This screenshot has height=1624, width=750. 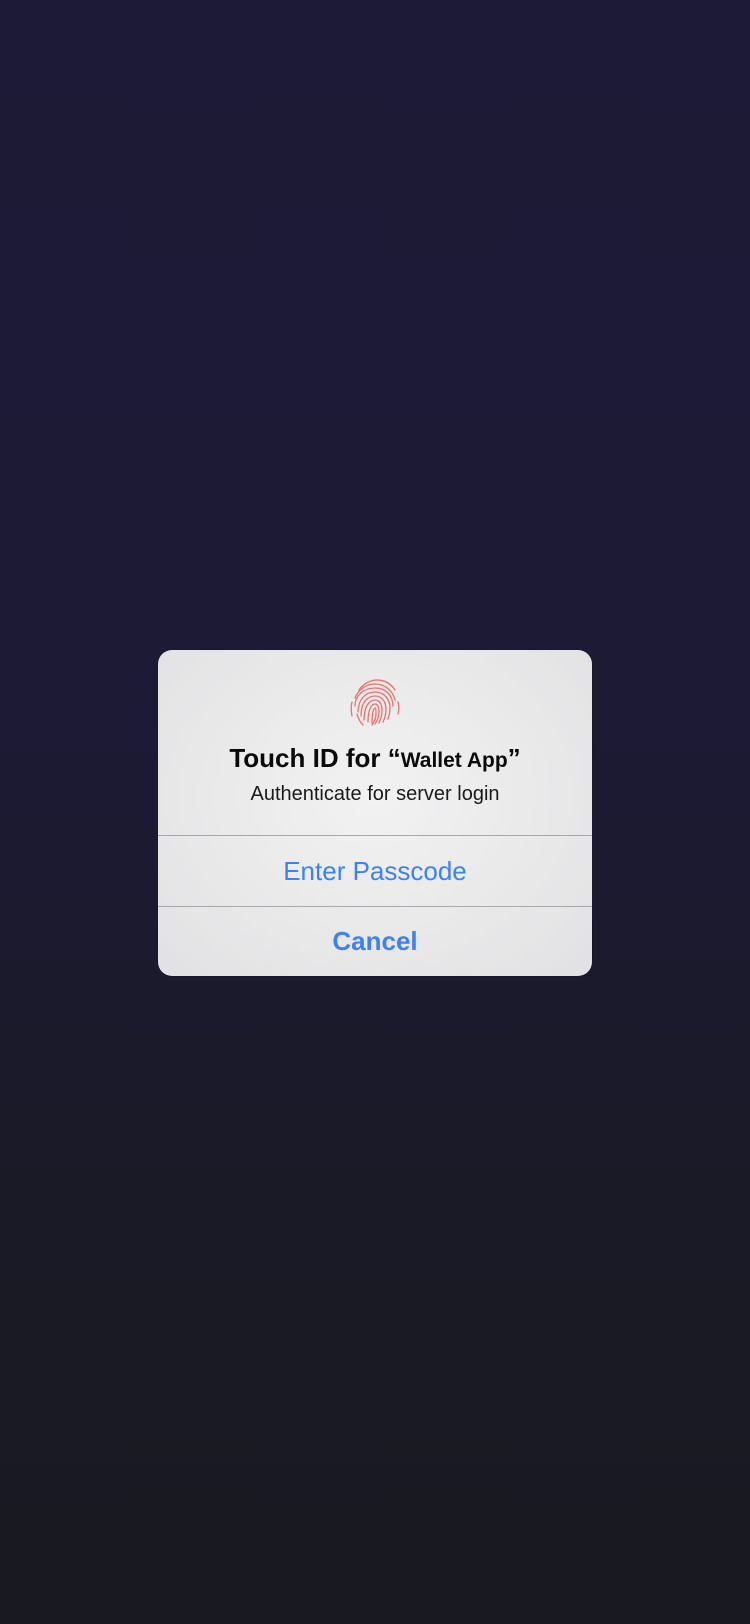 I want to click on alert-message: Authenticate for server login, so click(x=375, y=794).